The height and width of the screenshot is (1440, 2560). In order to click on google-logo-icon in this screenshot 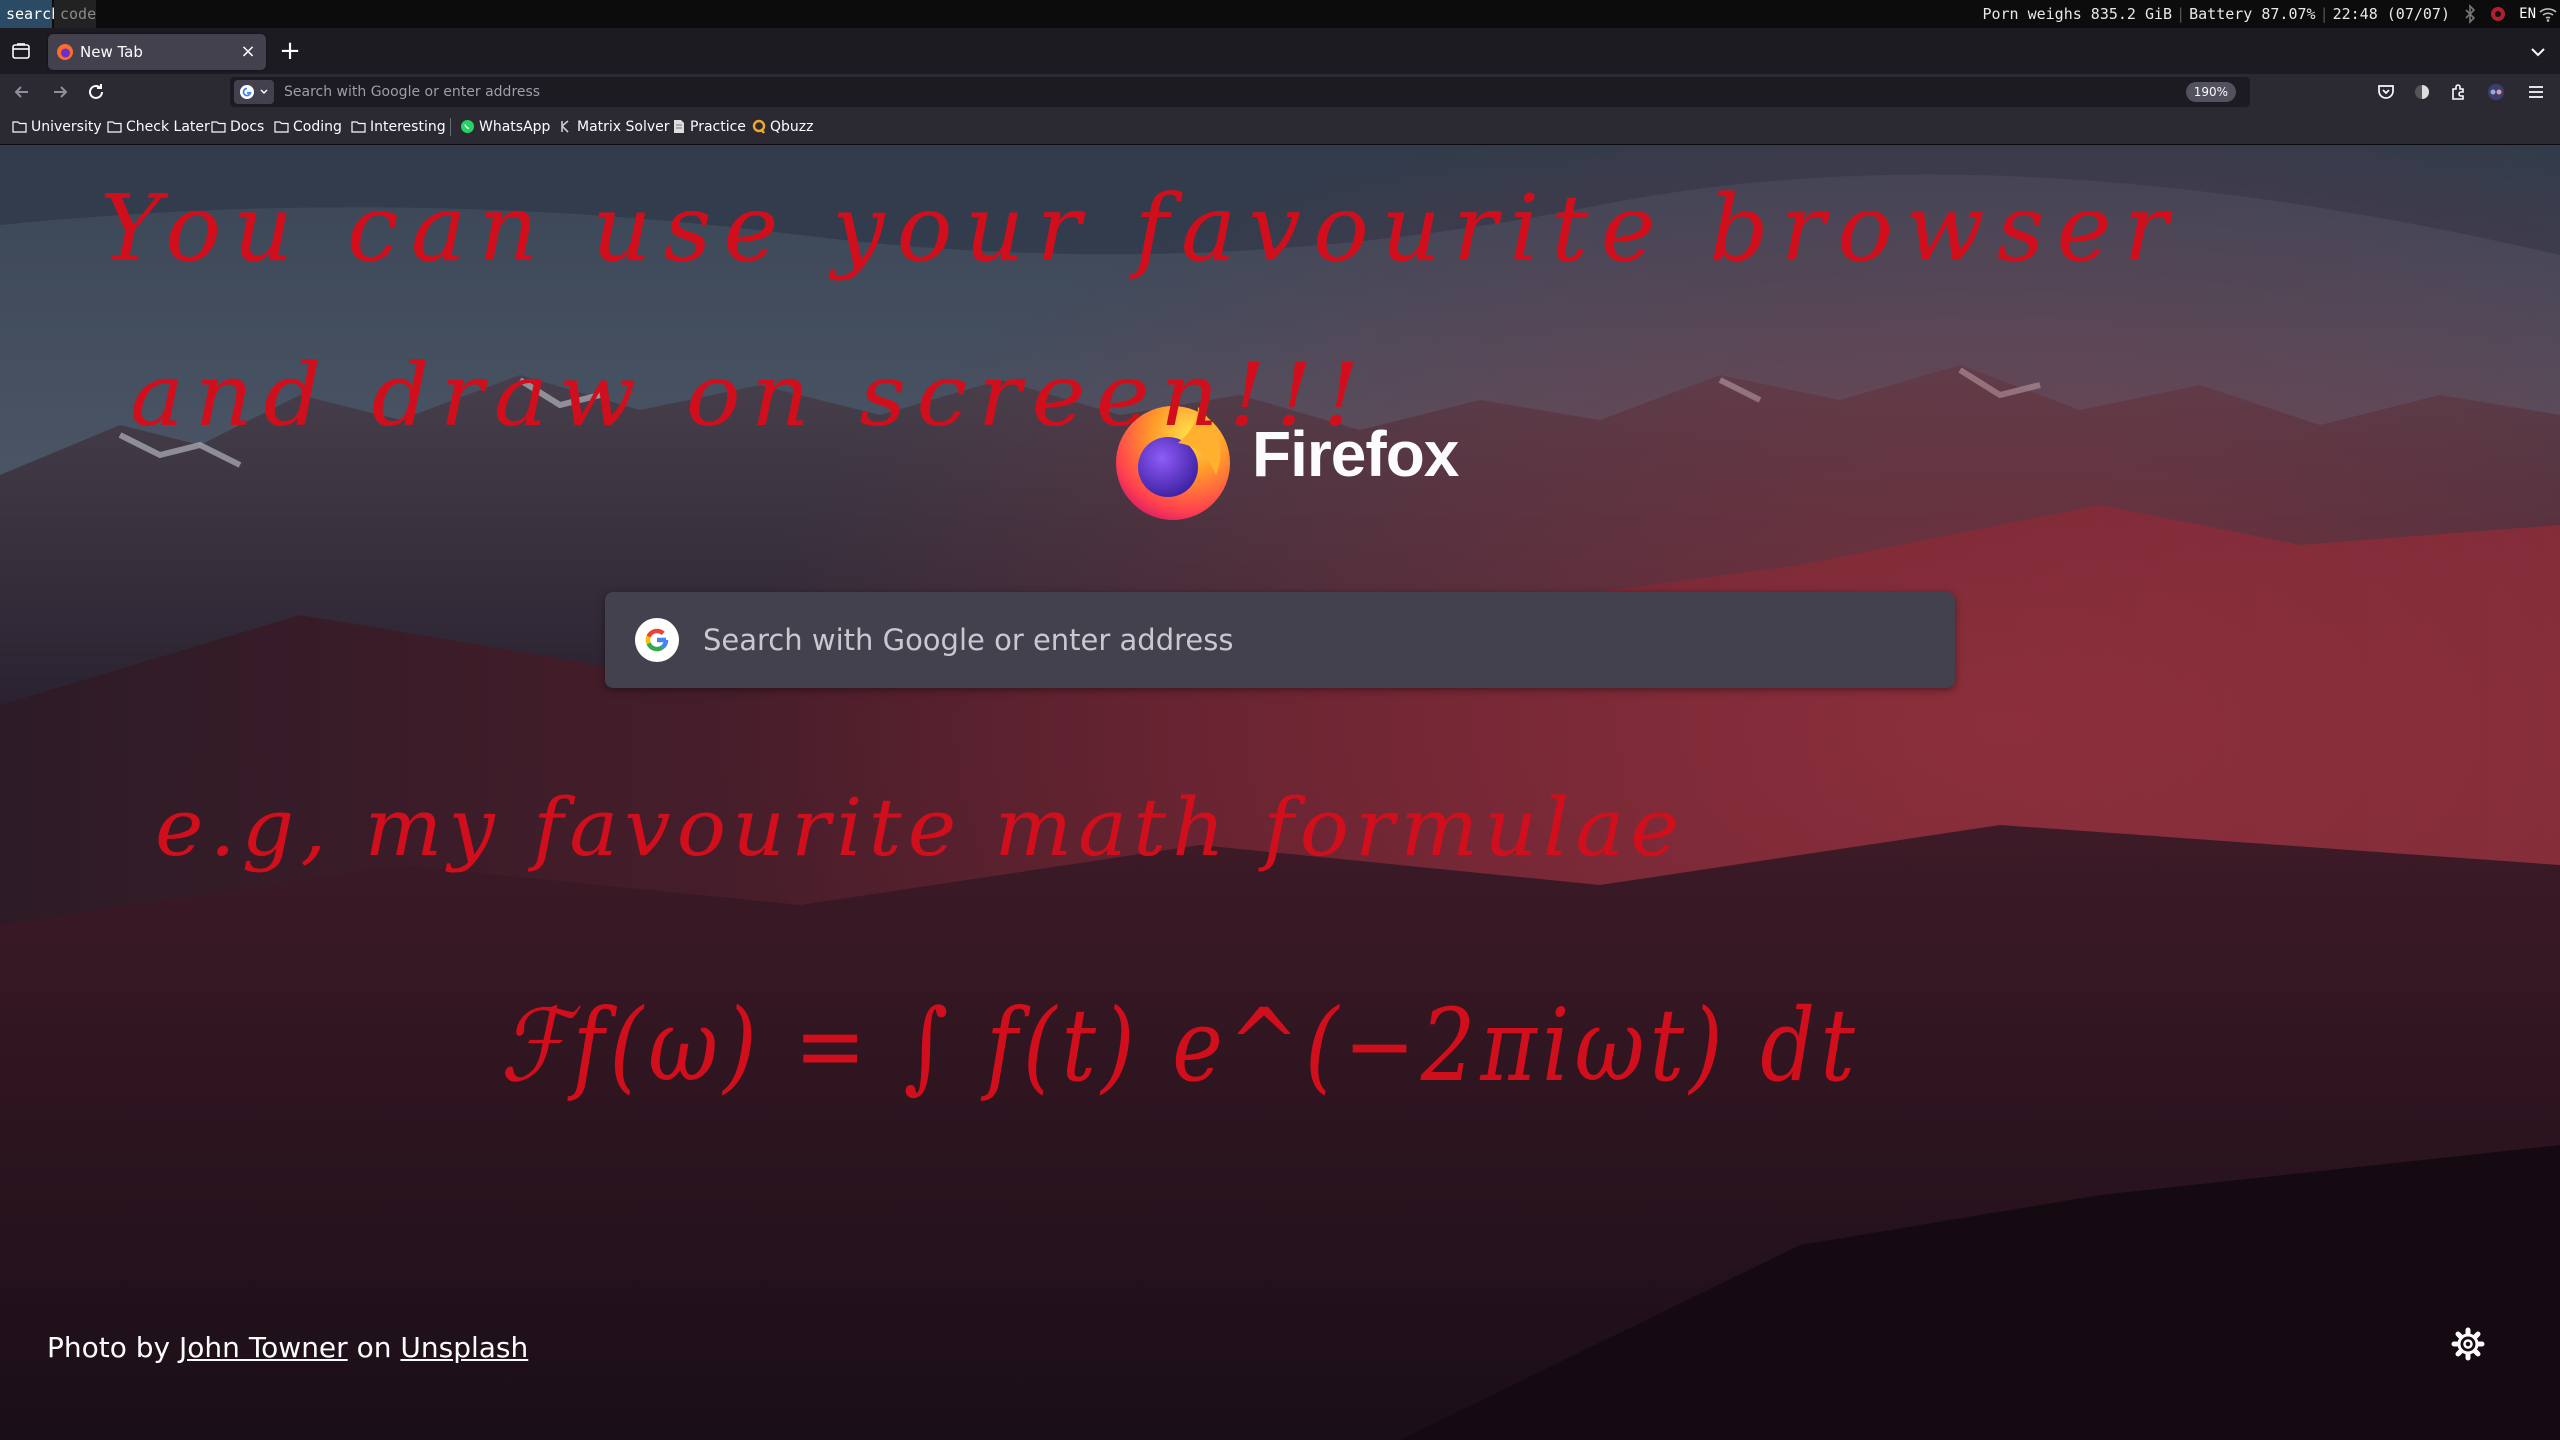, I will do `click(657, 640)`.